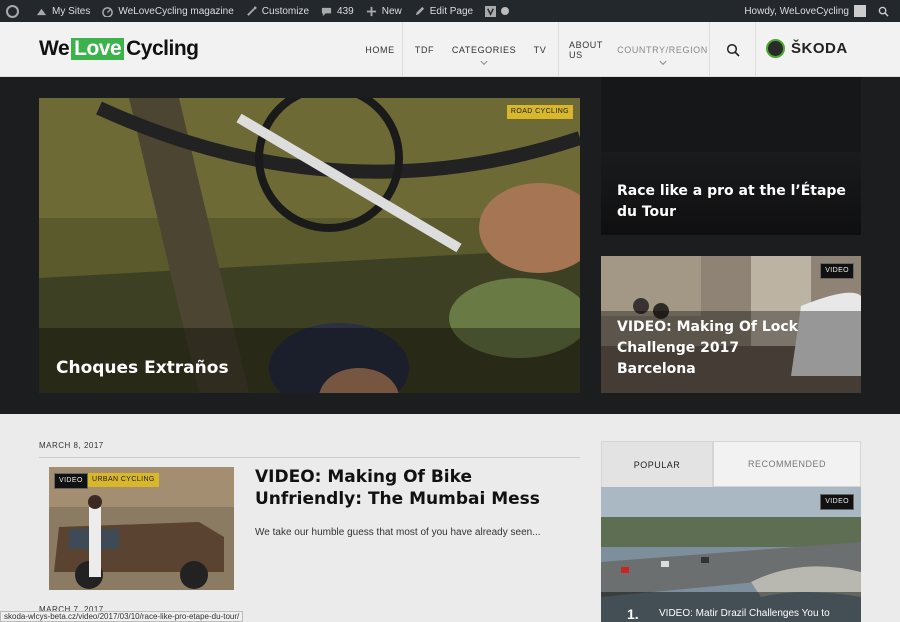  I want to click on comments-link: 439, so click(337, 11).